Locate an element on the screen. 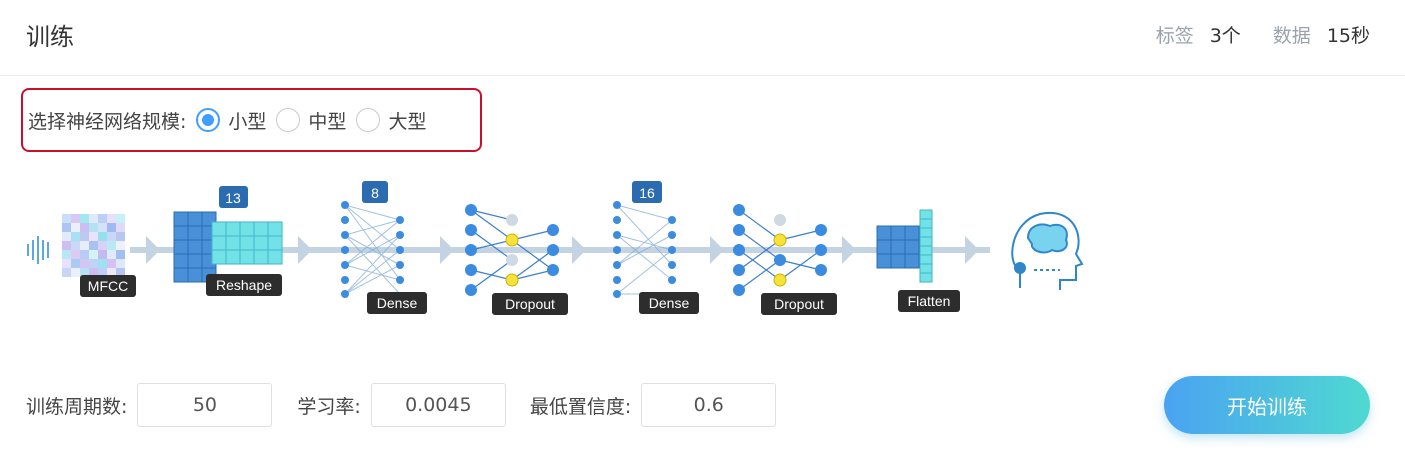  learning-rate-input: 0.0045 is located at coordinates (438, 405).